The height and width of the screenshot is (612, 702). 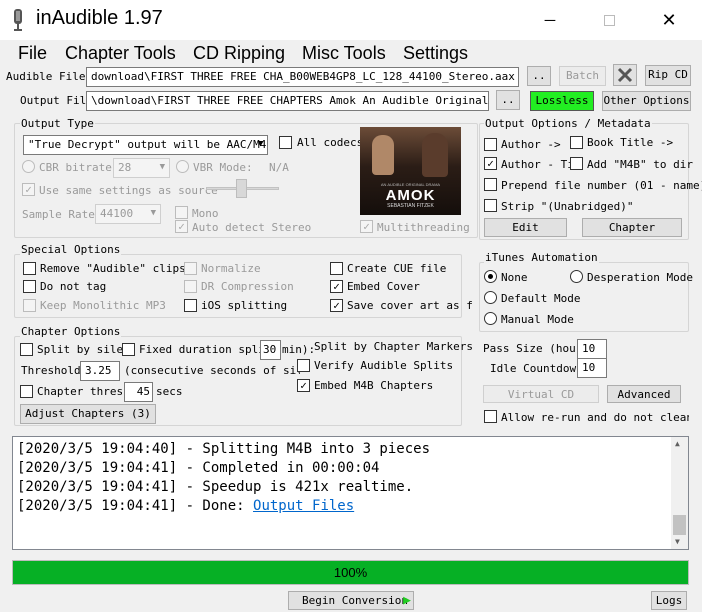 What do you see at coordinates (644, 394) in the screenshot?
I see `advanced-button: Advanced` at bounding box center [644, 394].